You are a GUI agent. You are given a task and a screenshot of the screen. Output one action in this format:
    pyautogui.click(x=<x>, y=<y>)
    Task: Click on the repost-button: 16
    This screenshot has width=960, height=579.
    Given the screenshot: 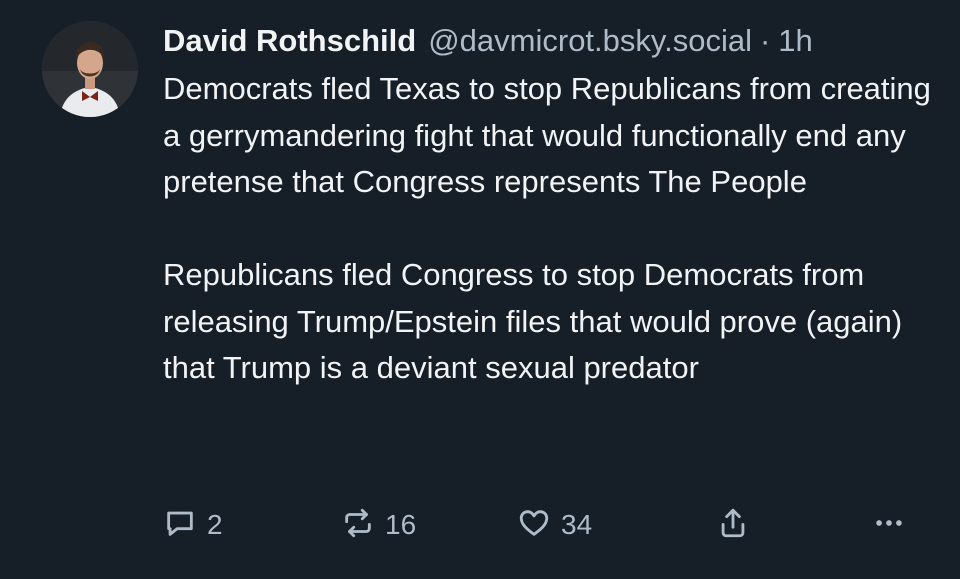 What is the action you would take?
    pyautogui.click(x=378, y=525)
    